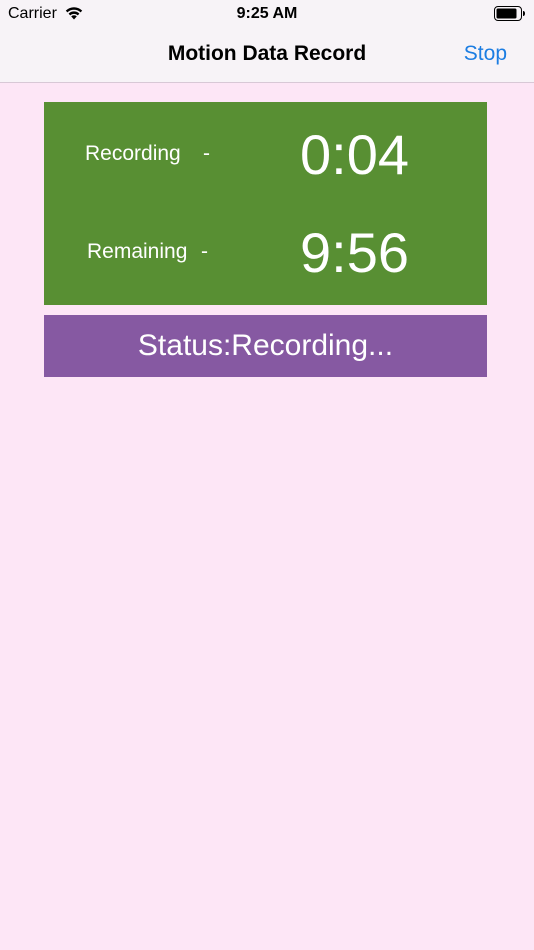 This screenshot has height=950, width=534. Describe the element at coordinates (133, 153) in the screenshot. I see `recording-label: Recording` at that location.